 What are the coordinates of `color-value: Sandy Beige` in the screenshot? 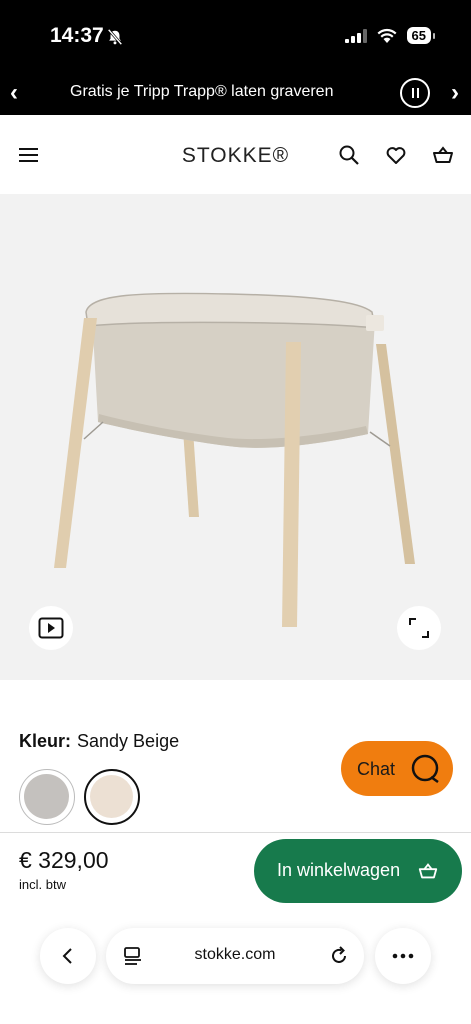 It's located at (128, 741).